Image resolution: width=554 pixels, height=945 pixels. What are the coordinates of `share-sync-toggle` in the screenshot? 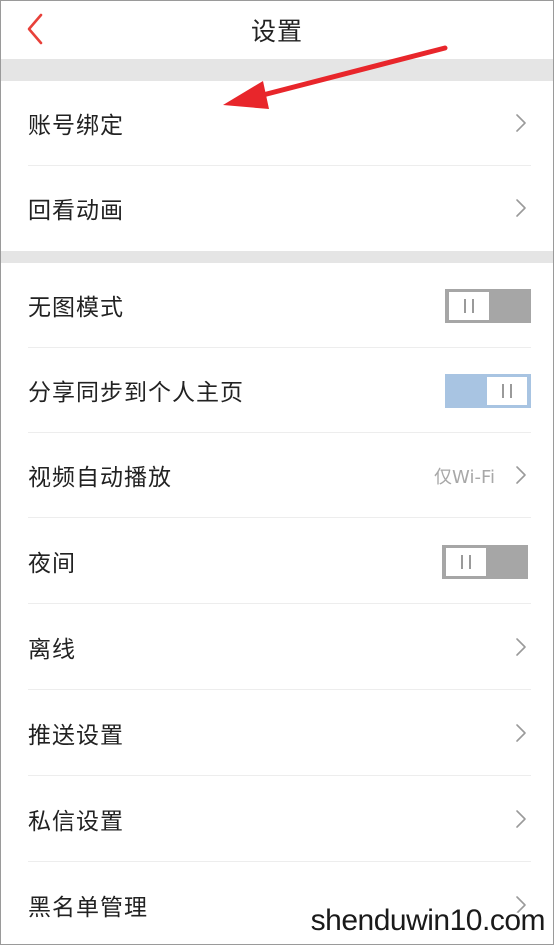 It's located at (488, 391).